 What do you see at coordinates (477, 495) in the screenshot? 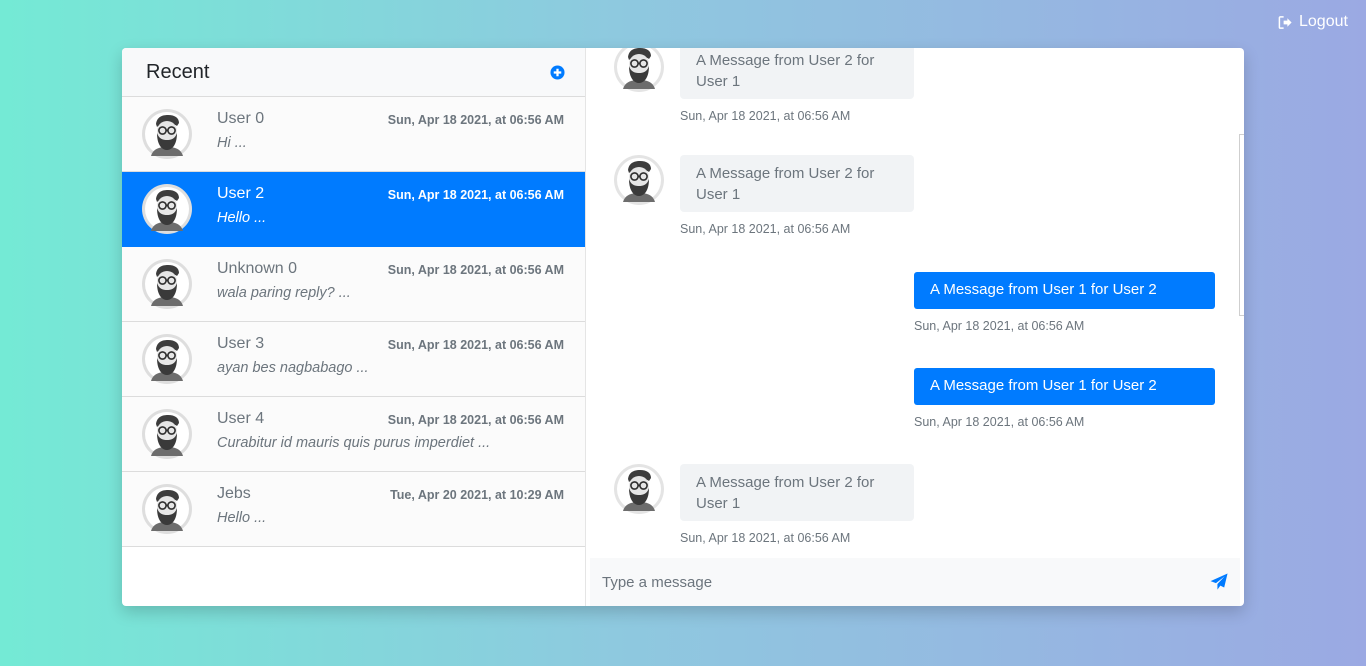
I see `conversation-time: Tue, Apr 20 2021, at 10:29 AM` at bounding box center [477, 495].